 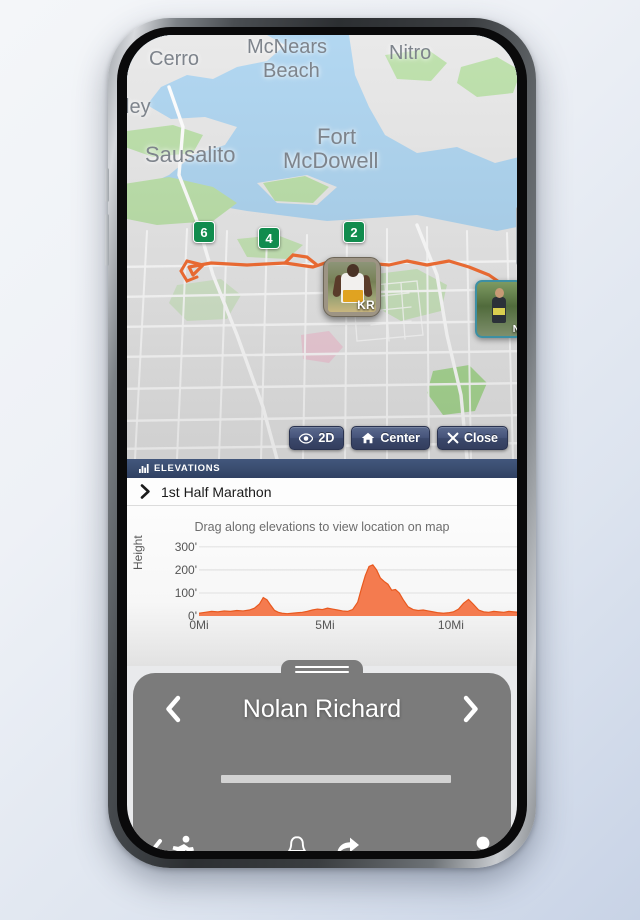 I want to click on share-arrow-icon, so click(x=348, y=843).